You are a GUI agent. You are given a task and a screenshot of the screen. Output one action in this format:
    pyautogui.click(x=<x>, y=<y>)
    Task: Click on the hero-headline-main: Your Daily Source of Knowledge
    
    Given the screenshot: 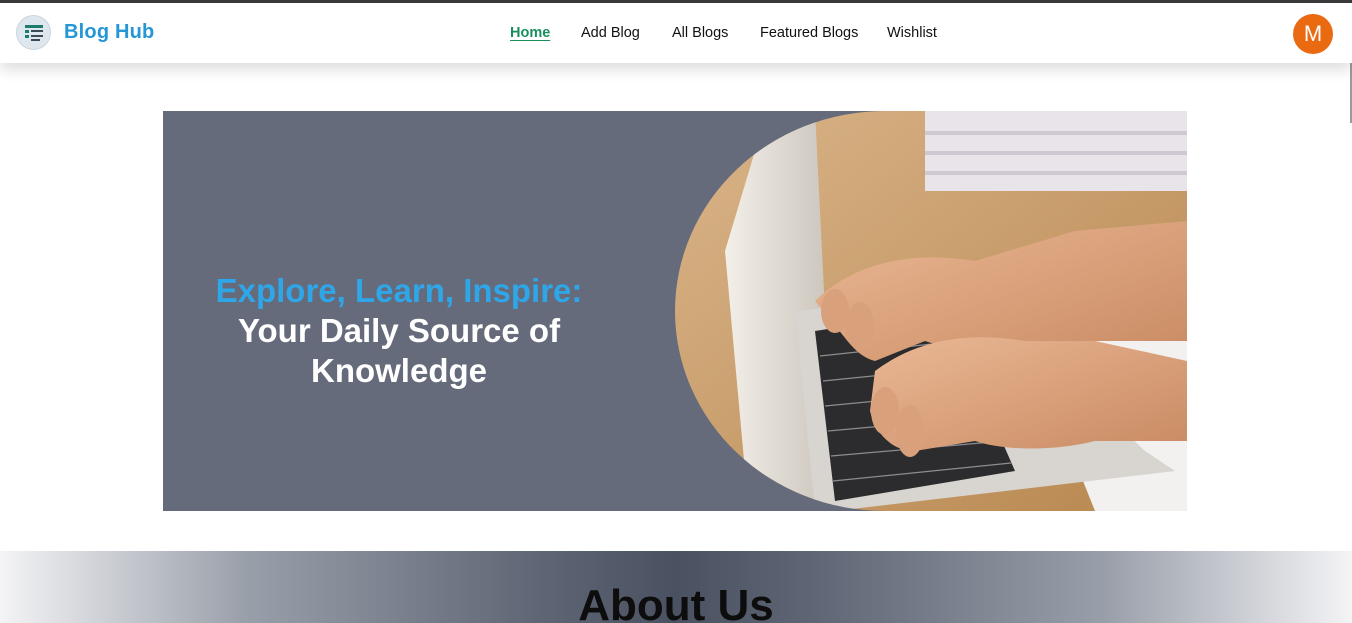 What is the action you would take?
    pyautogui.click(x=399, y=350)
    